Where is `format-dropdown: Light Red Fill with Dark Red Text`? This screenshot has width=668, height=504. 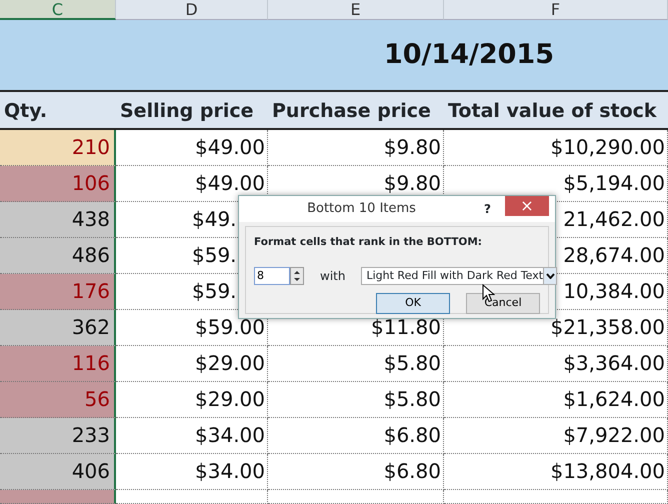 format-dropdown: Light Red Fill with Dark Red Text is located at coordinates (459, 275).